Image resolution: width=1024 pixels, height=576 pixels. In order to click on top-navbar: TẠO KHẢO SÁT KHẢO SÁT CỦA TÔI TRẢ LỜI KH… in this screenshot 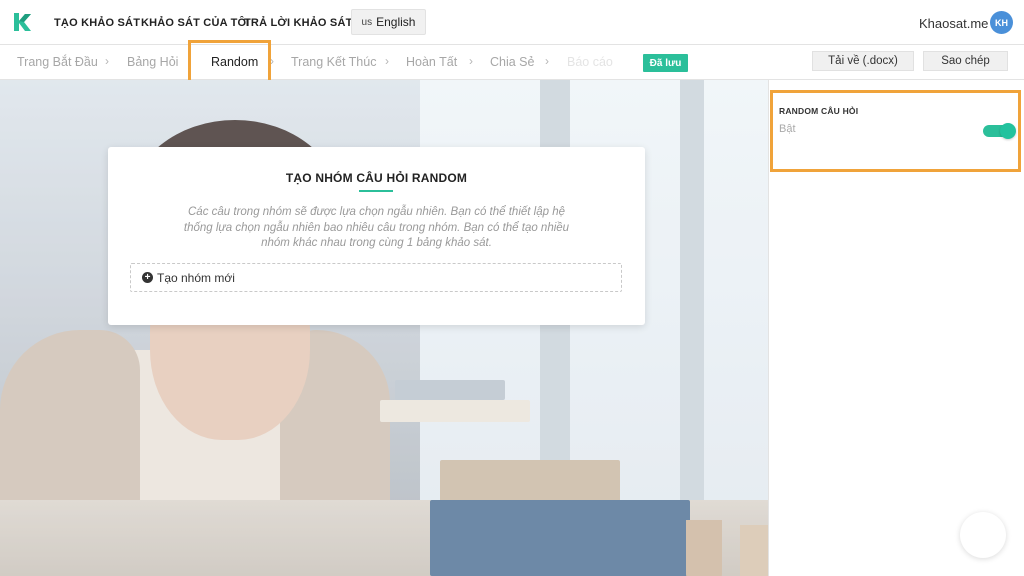, I will do `click(512, 22)`.